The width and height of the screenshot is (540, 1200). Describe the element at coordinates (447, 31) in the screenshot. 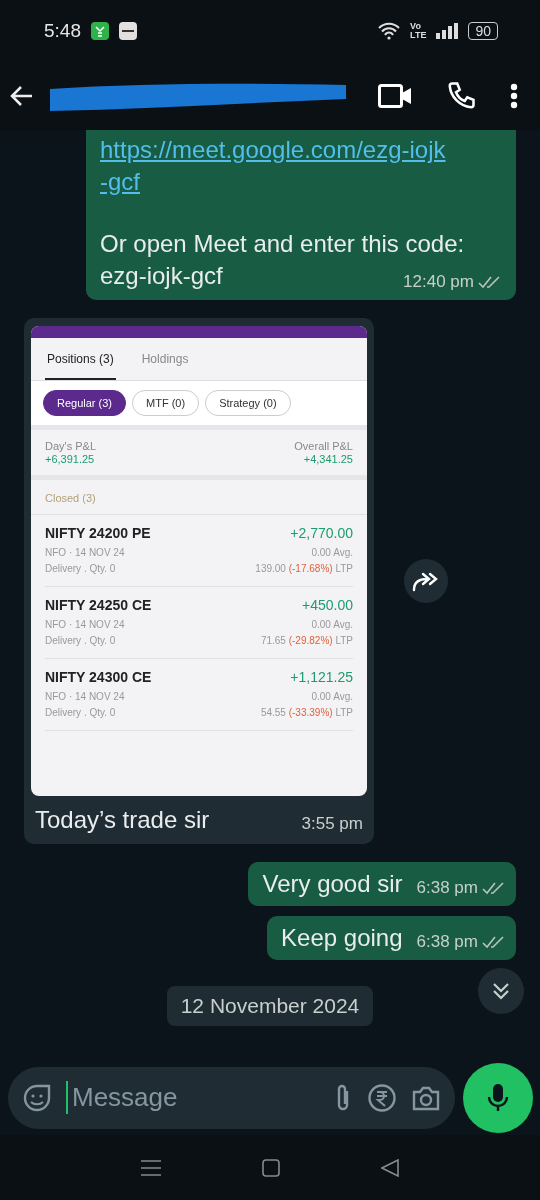

I see `signal-icon` at that location.